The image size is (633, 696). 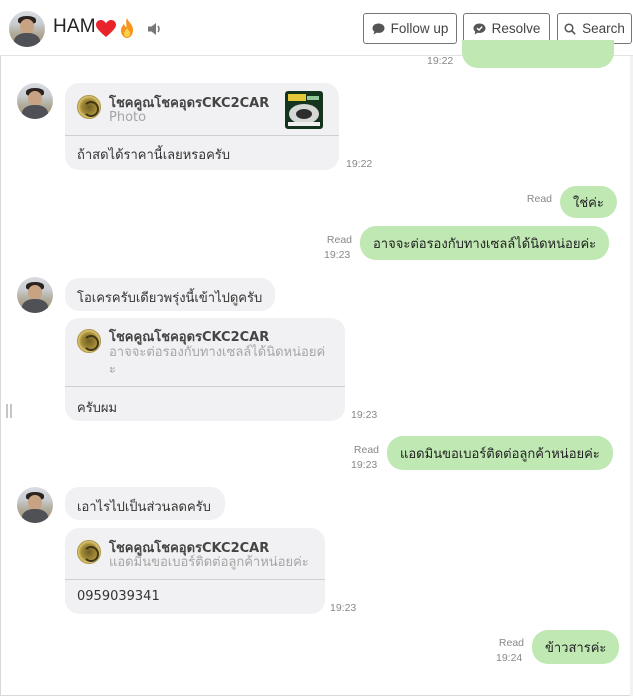 I want to click on message-text: ถ้าสดได้ราคานี้เลยหรอครับ, so click(x=154, y=155).